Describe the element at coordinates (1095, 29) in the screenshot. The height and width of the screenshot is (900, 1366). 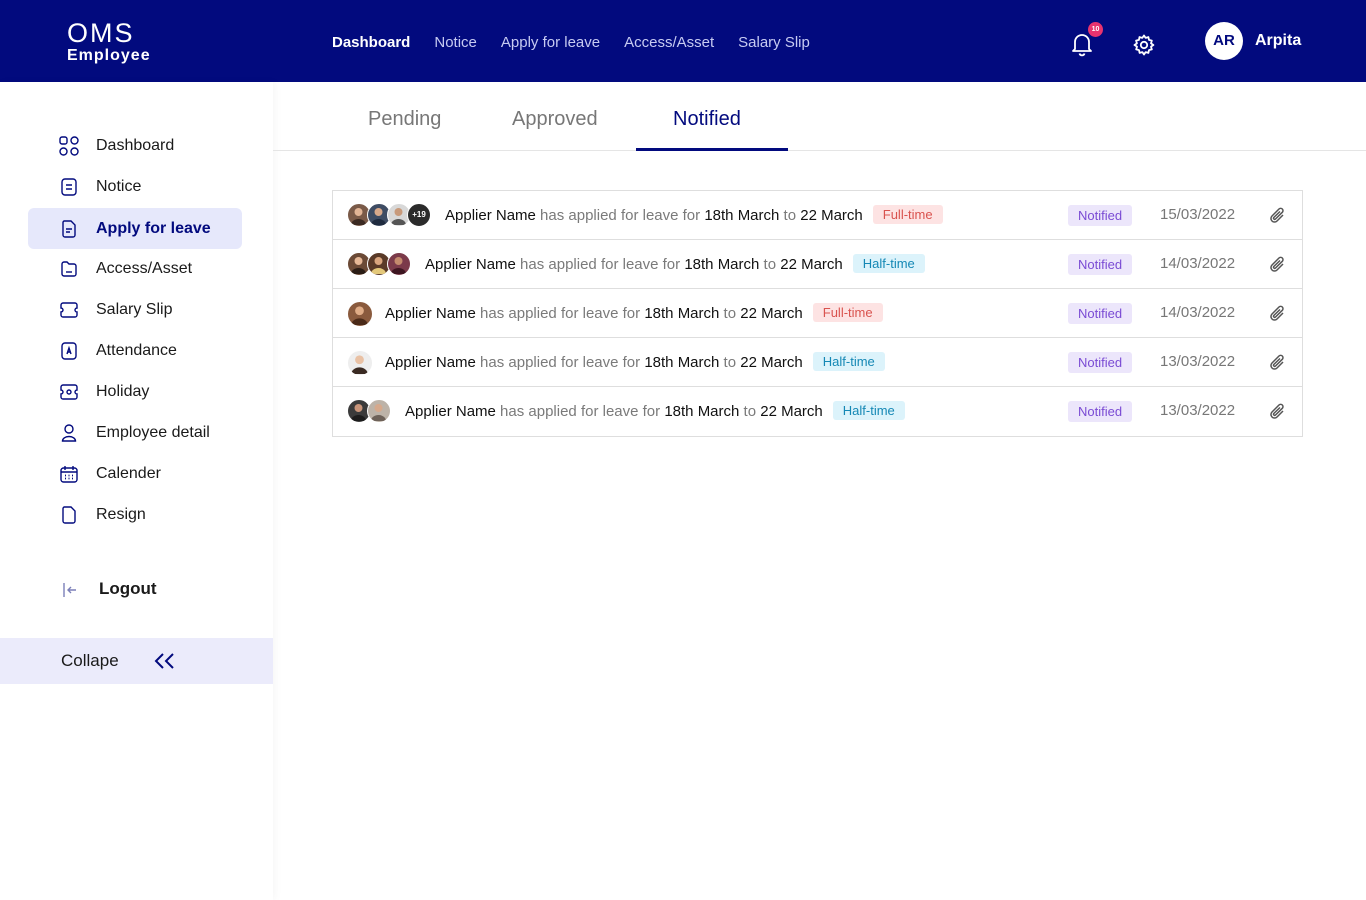
I see `notification-badge: 10` at that location.